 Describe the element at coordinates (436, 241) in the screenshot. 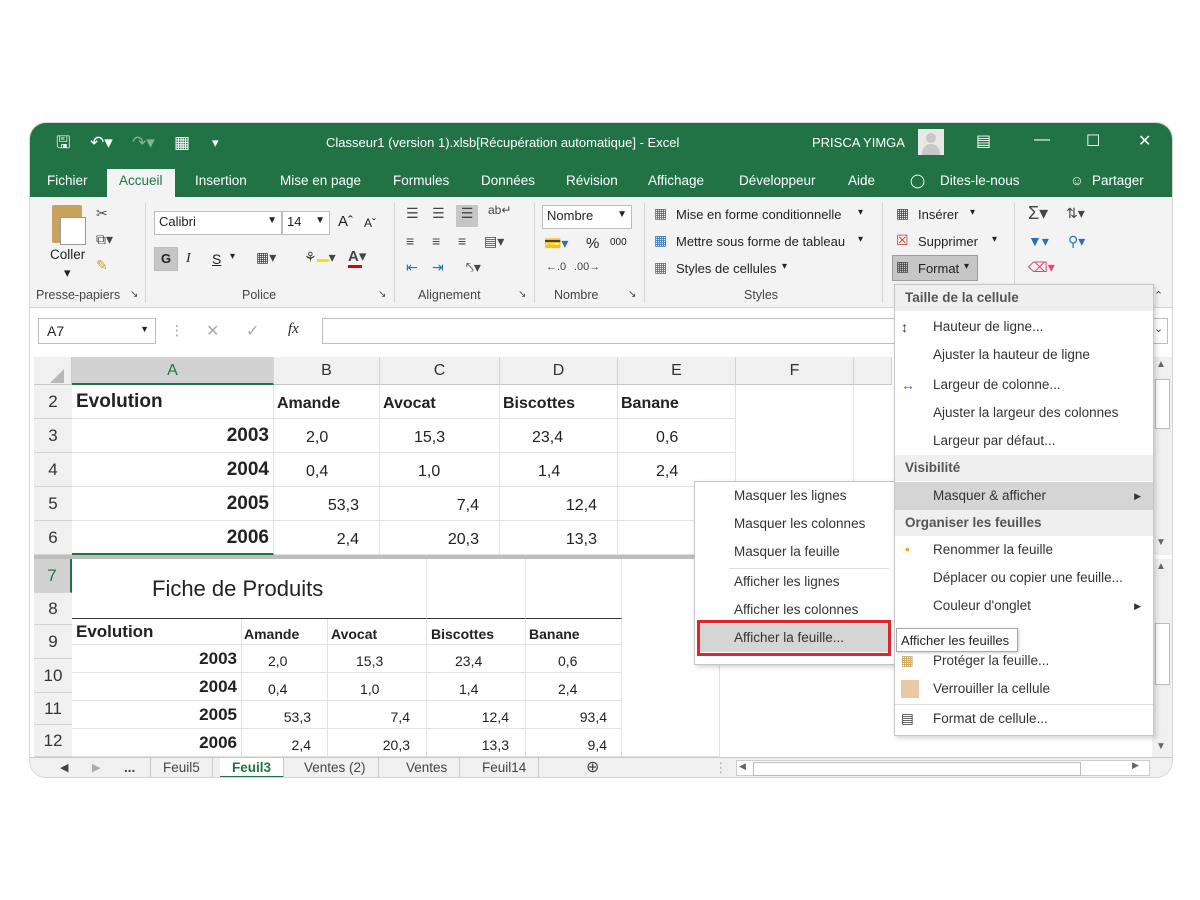

I see `align-center-icon: ≡` at that location.